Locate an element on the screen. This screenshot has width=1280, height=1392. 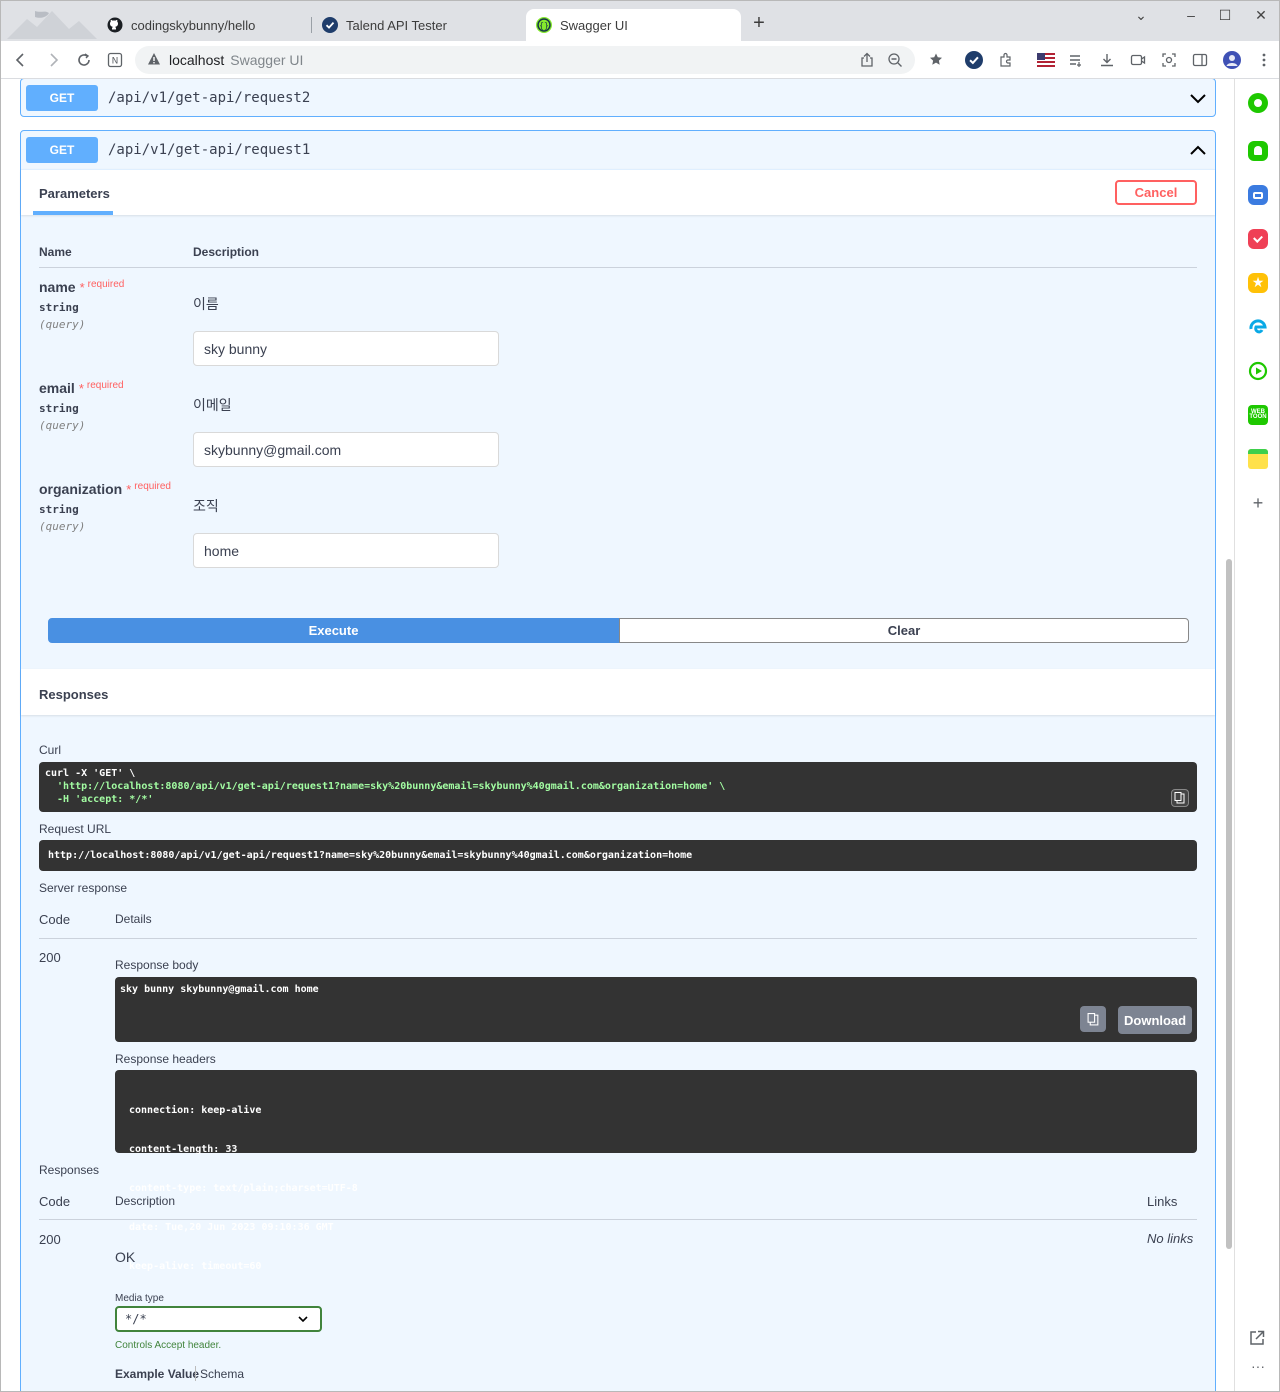
media-type-value: */* is located at coordinates (136, 1319).